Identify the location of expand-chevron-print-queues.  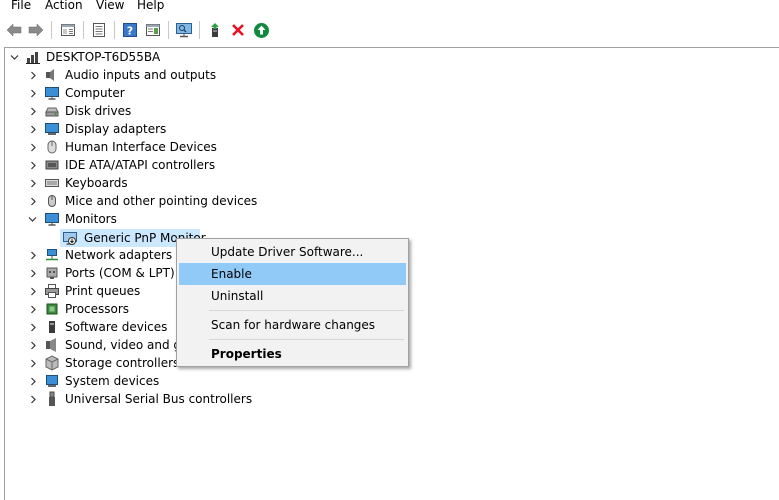
(33, 291).